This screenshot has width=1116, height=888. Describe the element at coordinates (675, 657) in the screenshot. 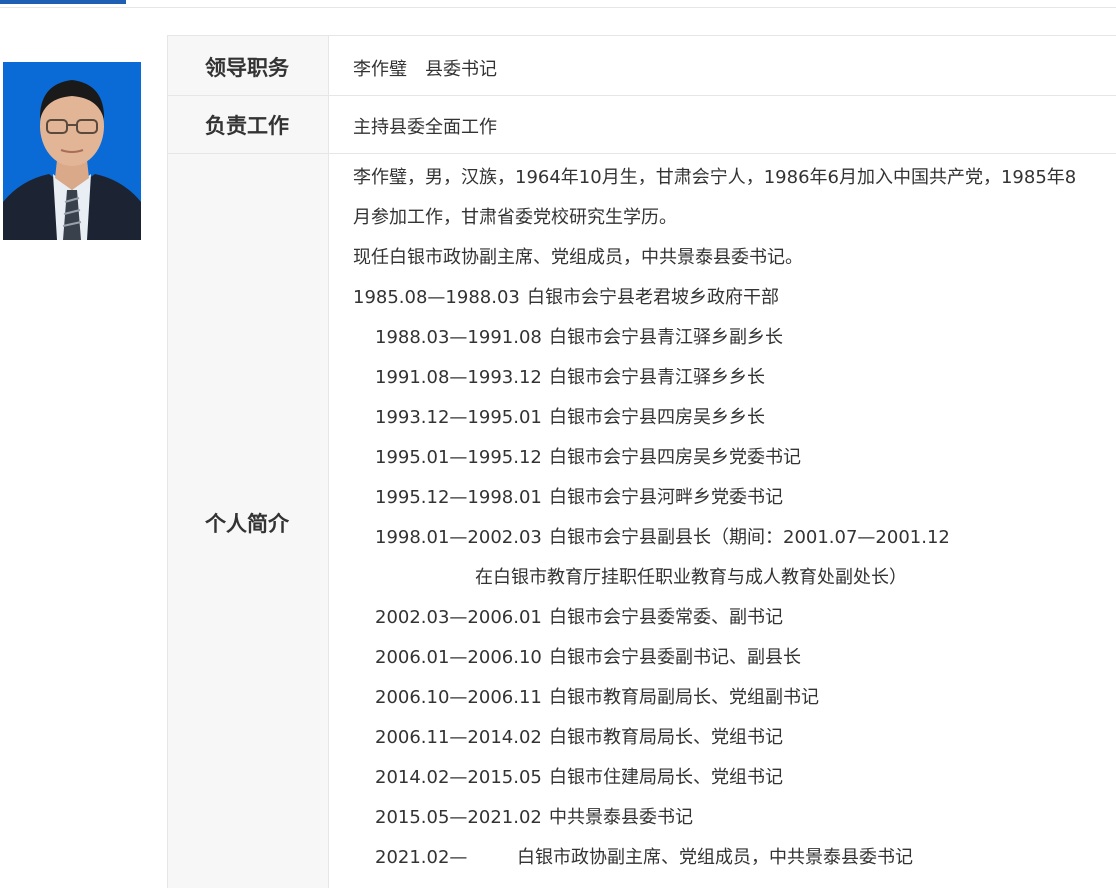

I see `career-post: 白银市会宁县委副书记、副县长` at that location.